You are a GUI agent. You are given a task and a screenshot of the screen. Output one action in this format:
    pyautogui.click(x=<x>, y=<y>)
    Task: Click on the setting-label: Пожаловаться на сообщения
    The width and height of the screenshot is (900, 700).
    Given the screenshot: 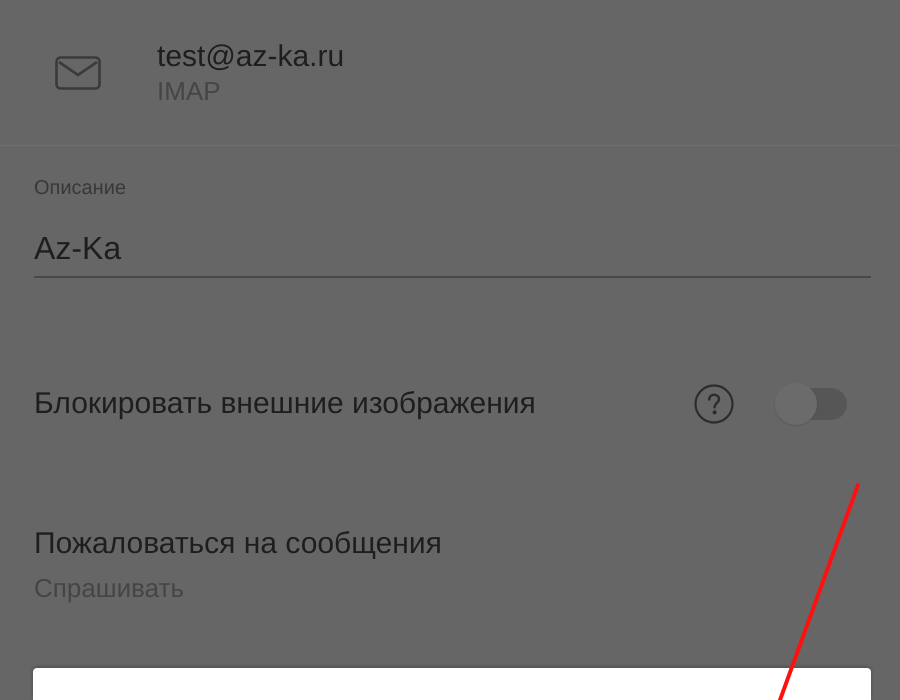 What is the action you would take?
    pyautogui.click(x=238, y=544)
    